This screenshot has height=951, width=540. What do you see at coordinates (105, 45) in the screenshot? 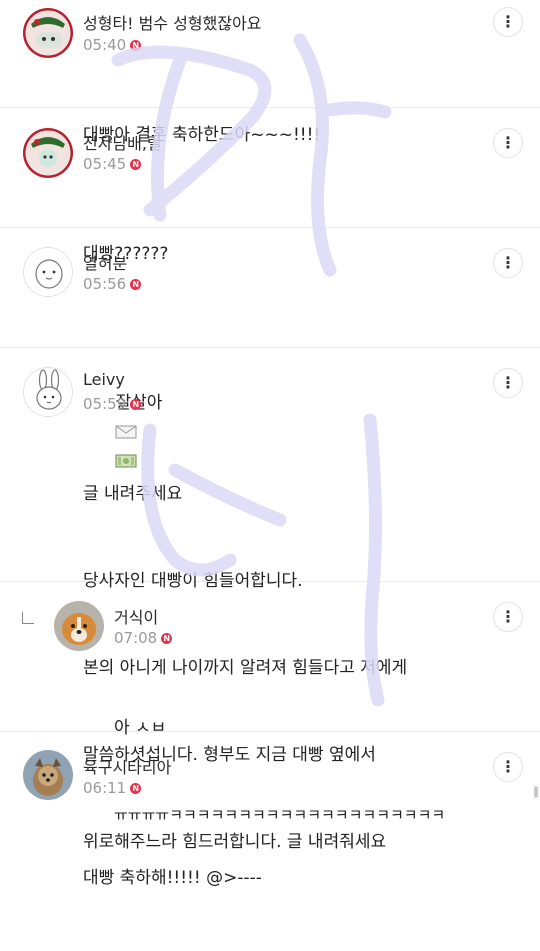
I see `comment-time-text: 05:40` at bounding box center [105, 45].